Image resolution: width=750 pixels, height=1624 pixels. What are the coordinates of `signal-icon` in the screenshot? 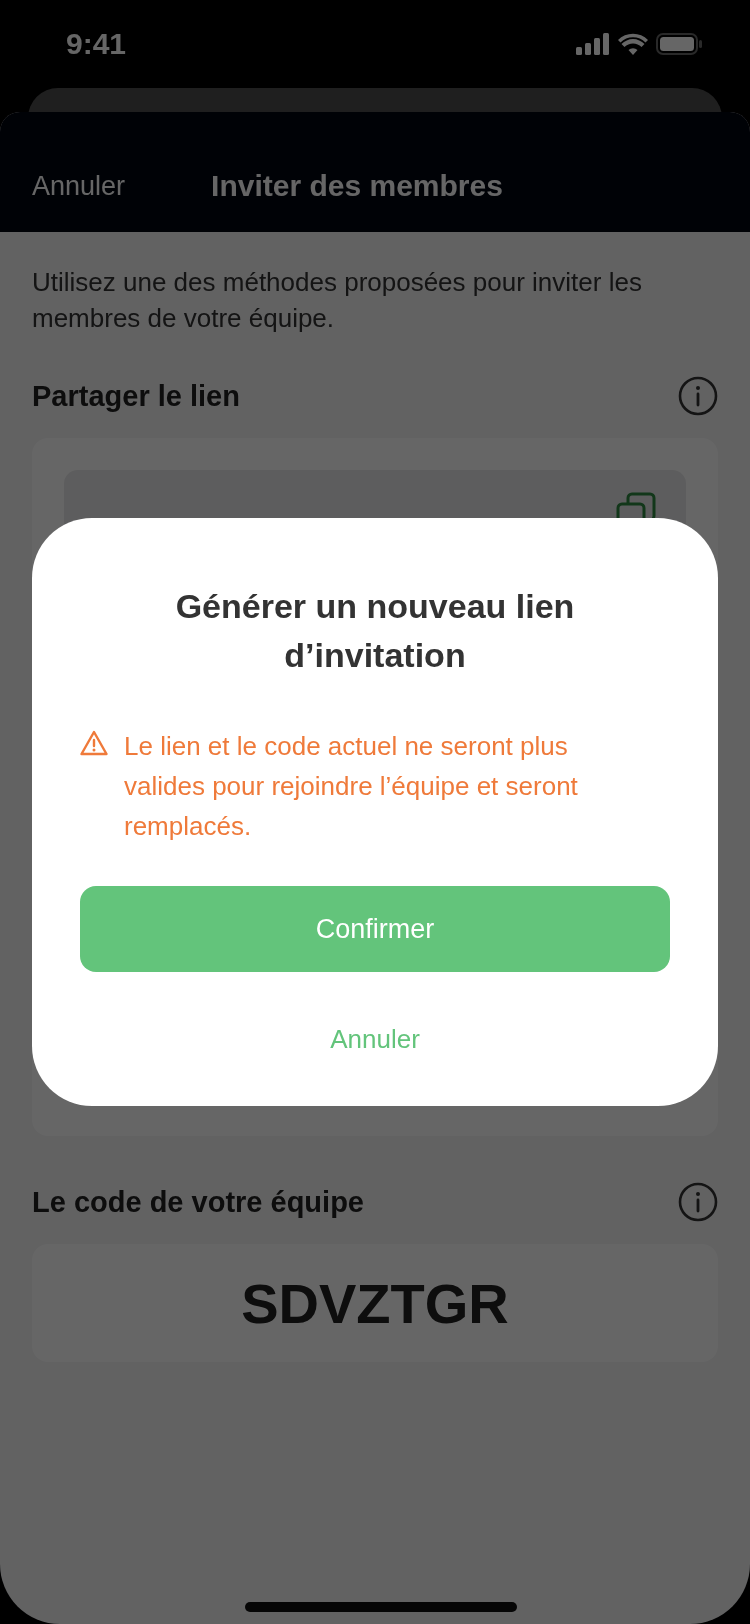 It's located at (593, 44).